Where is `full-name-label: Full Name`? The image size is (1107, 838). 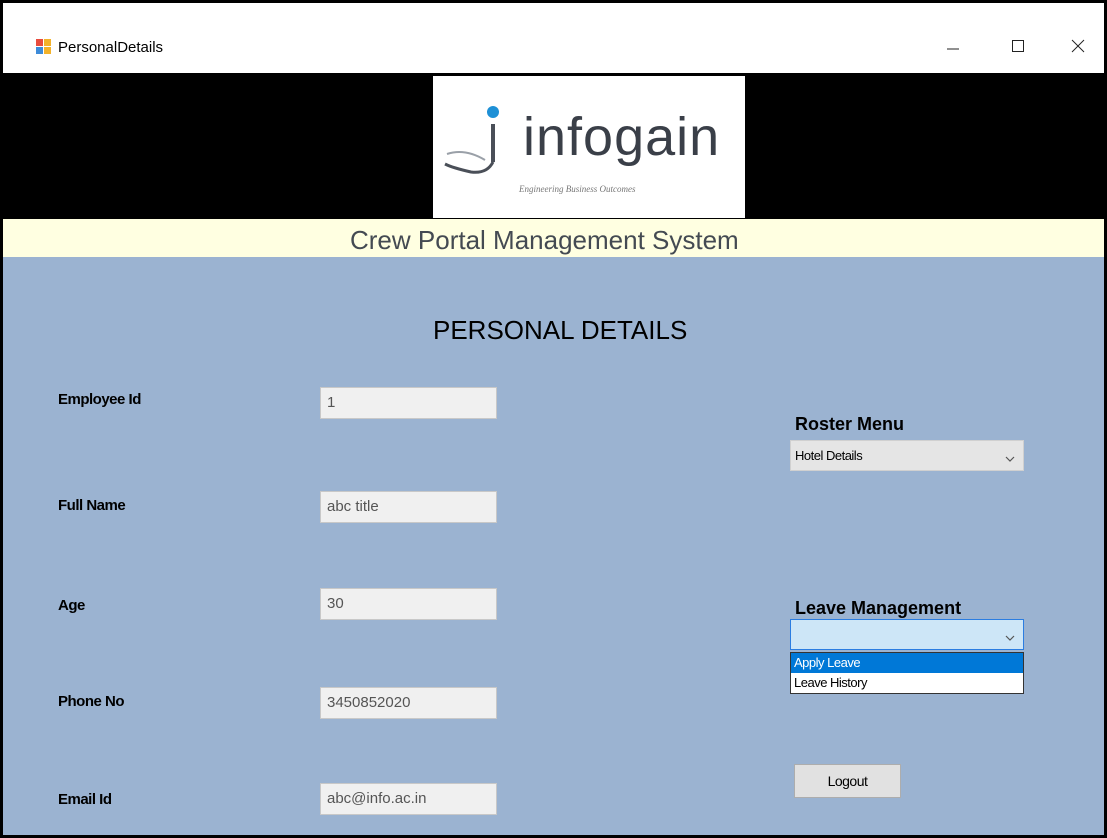
full-name-label: Full Name is located at coordinates (92, 505).